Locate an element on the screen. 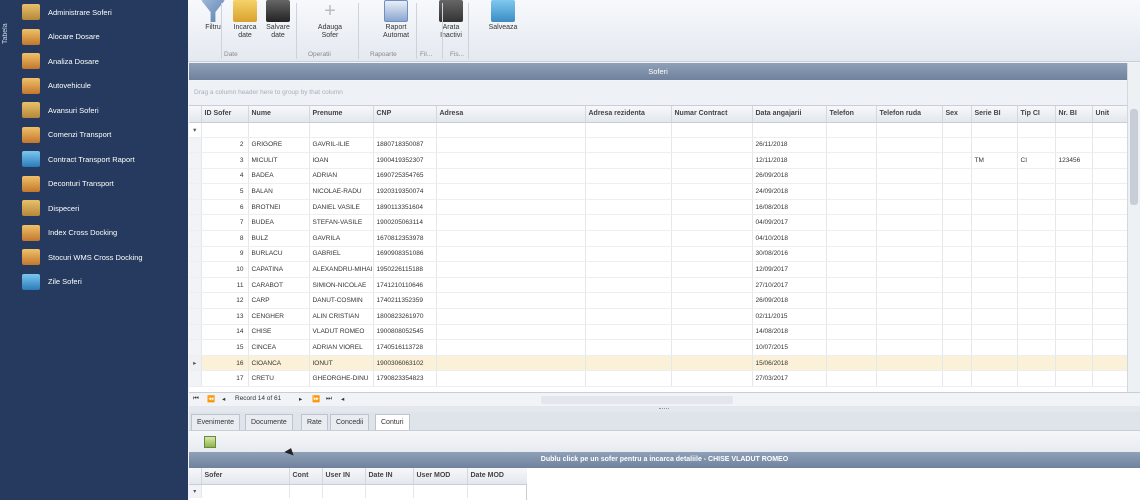  table-row: 8 BULZ GAVRILA 1670812353978 04/10/2018 is located at coordinates (658, 238).